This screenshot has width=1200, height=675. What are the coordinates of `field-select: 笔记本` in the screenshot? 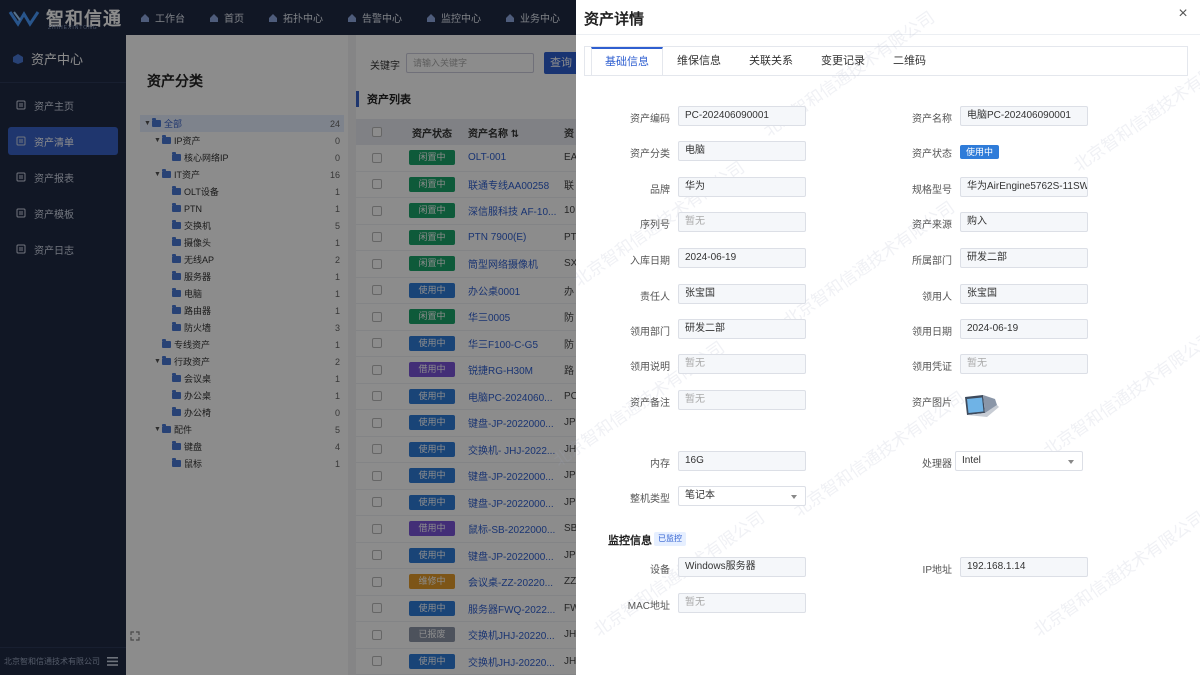 It's located at (742, 496).